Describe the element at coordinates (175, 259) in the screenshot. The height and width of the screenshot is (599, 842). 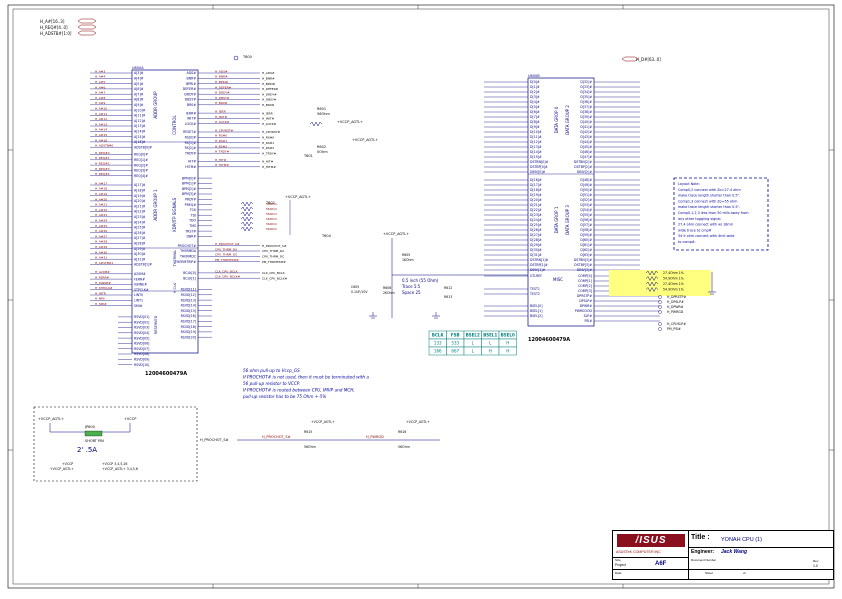
I see `cpu-a-group-thermal: THERMAL` at that location.